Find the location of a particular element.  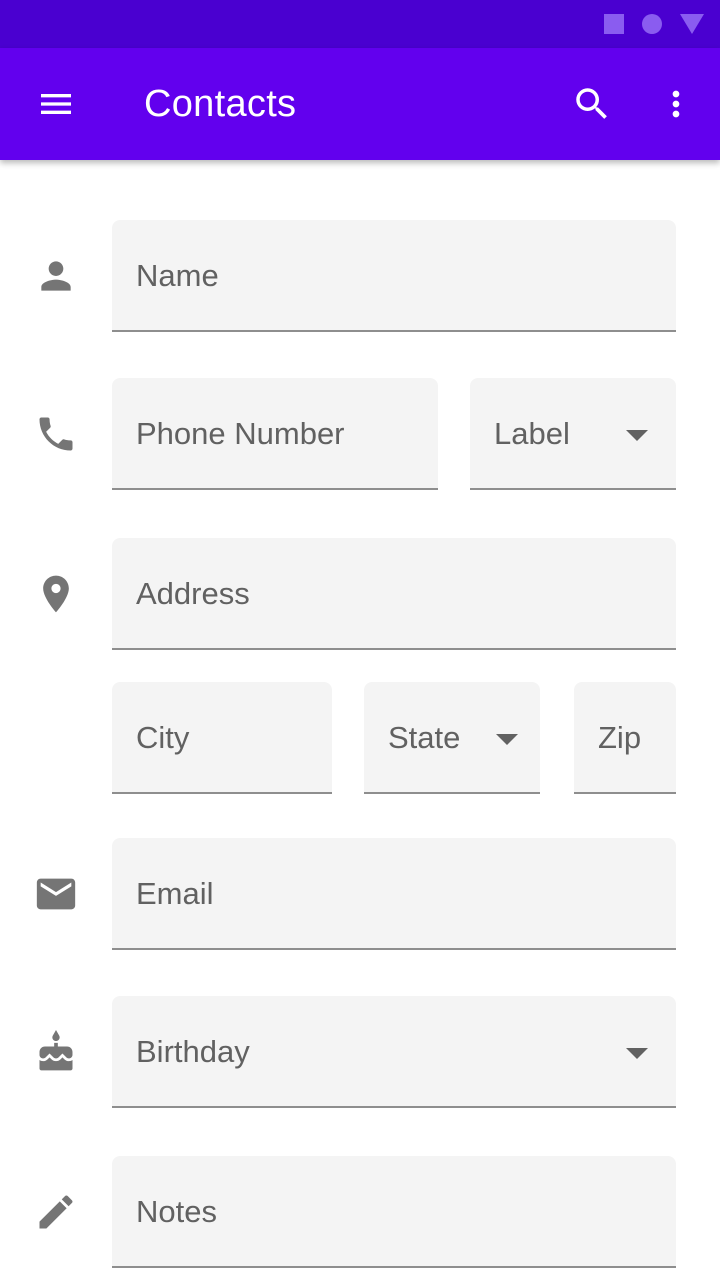

zip-field-label: Zip is located at coordinates (620, 737).